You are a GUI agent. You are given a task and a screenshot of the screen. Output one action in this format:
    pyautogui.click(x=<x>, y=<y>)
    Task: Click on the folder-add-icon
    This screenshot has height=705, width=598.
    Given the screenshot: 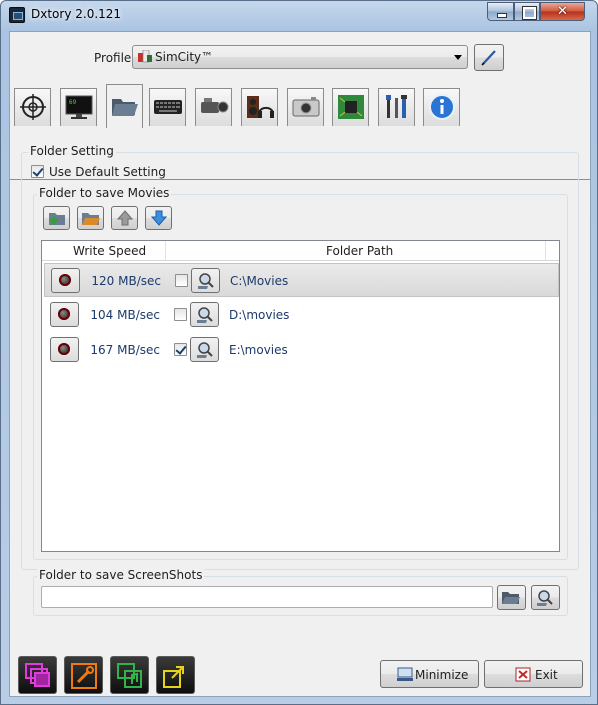 What is the action you would take?
    pyautogui.click(x=57, y=219)
    